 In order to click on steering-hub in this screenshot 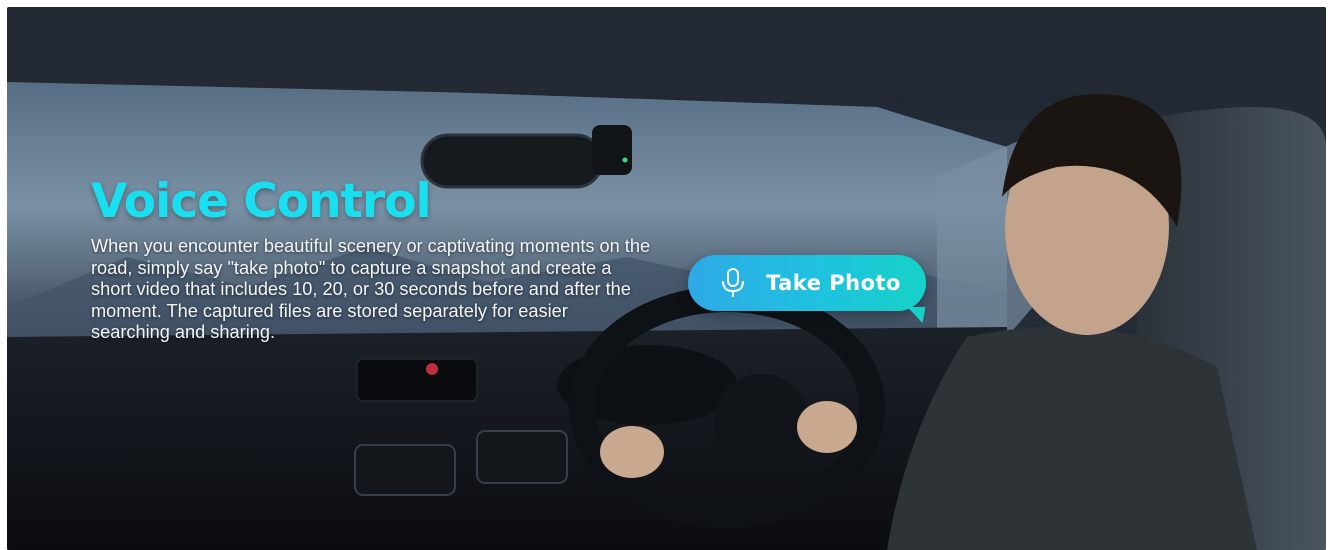, I will do `click(762, 422)`.